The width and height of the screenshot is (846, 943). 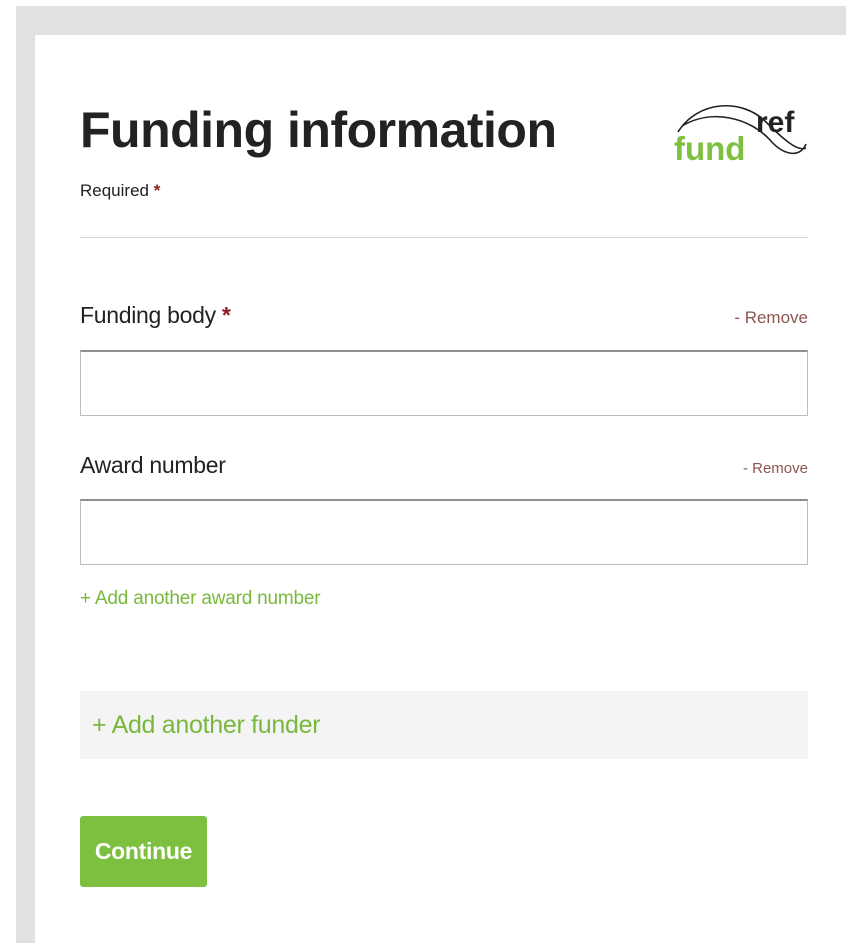 What do you see at coordinates (444, 532) in the screenshot?
I see `award-number-input` at bounding box center [444, 532].